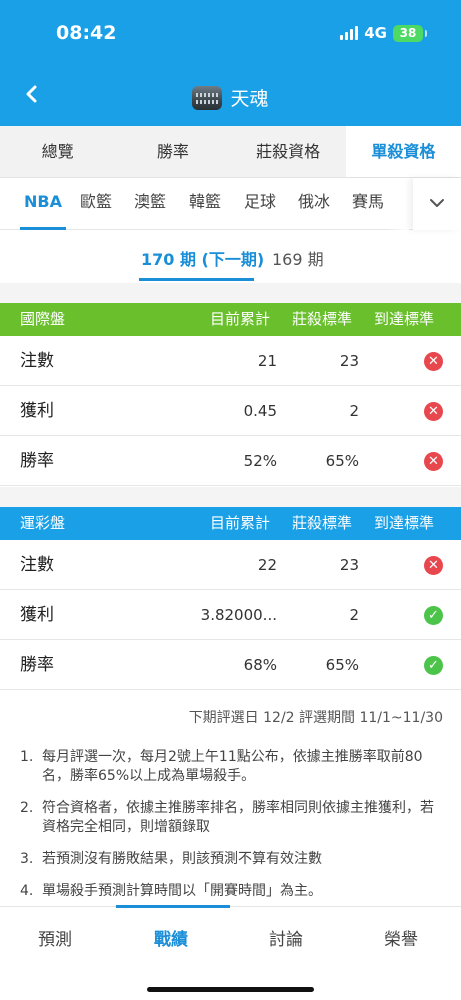 The height and width of the screenshot is (1000, 461). What do you see at coordinates (260, 665) in the screenshot?
I see `row-current: 68%` at bounding box center [260, 665].